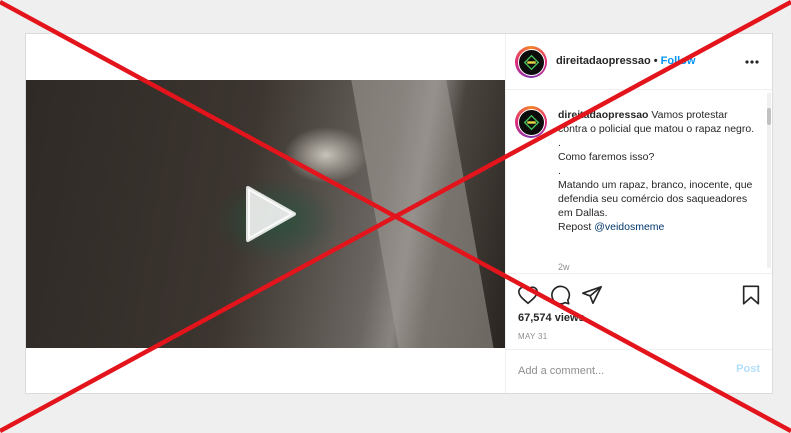 The width and height of the screenshot is (791, 433). What do you see at coordinates (606, 157) in the screenshot?
I see `caption-line-3: Como faremos isso?` at bounding box center [606, 157].